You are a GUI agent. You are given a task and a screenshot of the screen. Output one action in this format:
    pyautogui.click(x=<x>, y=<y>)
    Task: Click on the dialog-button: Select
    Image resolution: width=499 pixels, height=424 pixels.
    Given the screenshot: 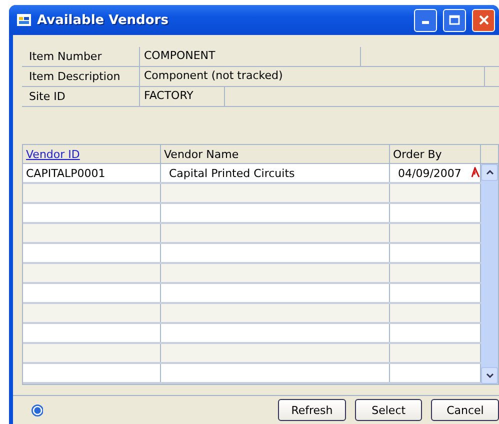 What is the action you would take?
    pyautogui.click(x=388, y=410)
    